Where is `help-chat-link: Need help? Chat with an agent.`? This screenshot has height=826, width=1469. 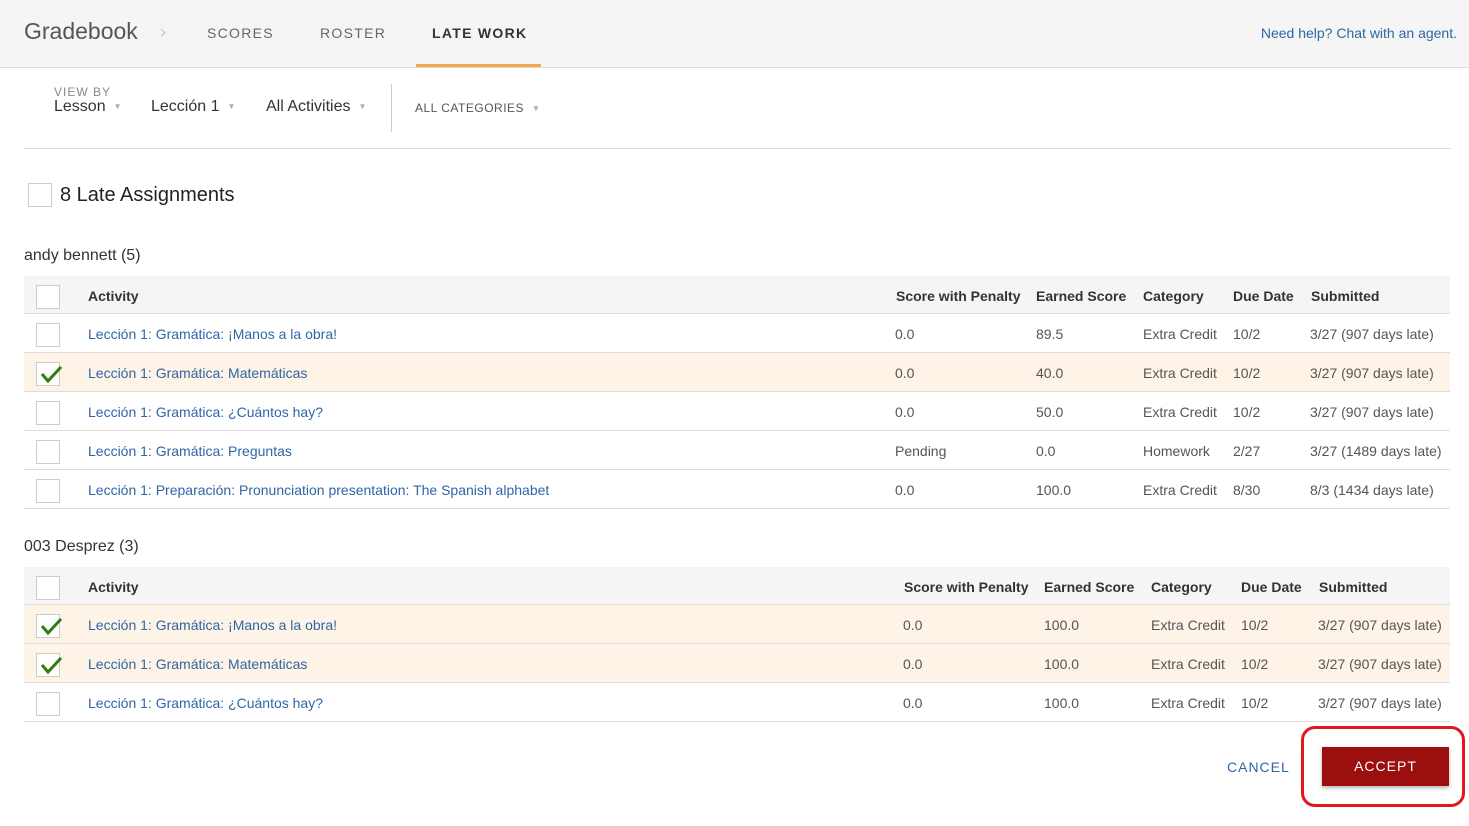
help-chat-link: Need help? Chat with an agent. is located at coordinates (1359, 33).